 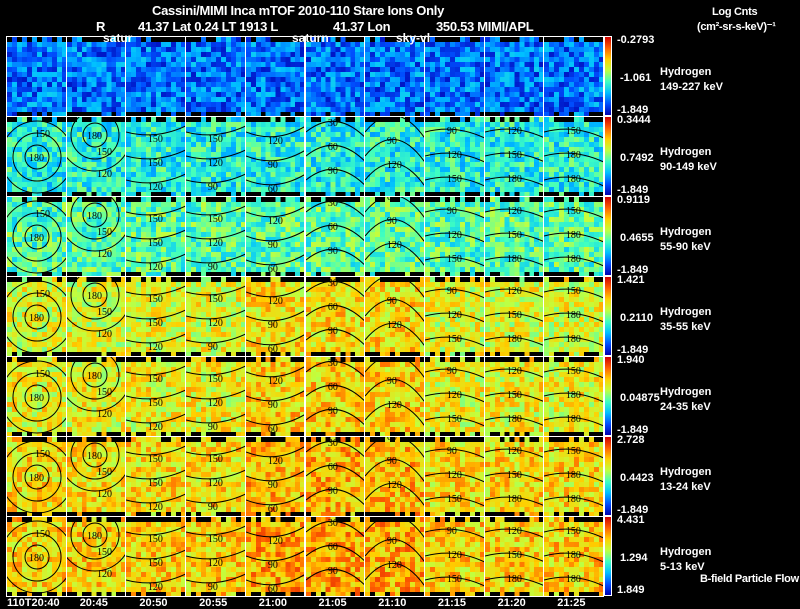 What do you see at coordinates (749, 579) in the screenshot?
I see `bfield-note: B-field Particle Flow` at bounding box center [749, 579].